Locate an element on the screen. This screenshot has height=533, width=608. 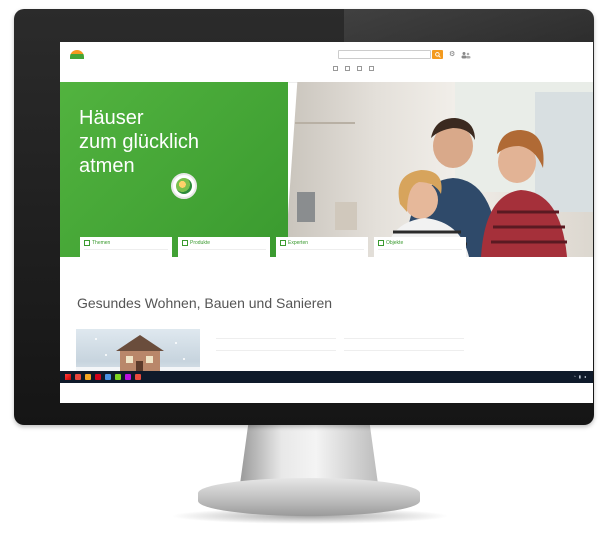
tile-themen: Themen is located at coordinates (126, 255).